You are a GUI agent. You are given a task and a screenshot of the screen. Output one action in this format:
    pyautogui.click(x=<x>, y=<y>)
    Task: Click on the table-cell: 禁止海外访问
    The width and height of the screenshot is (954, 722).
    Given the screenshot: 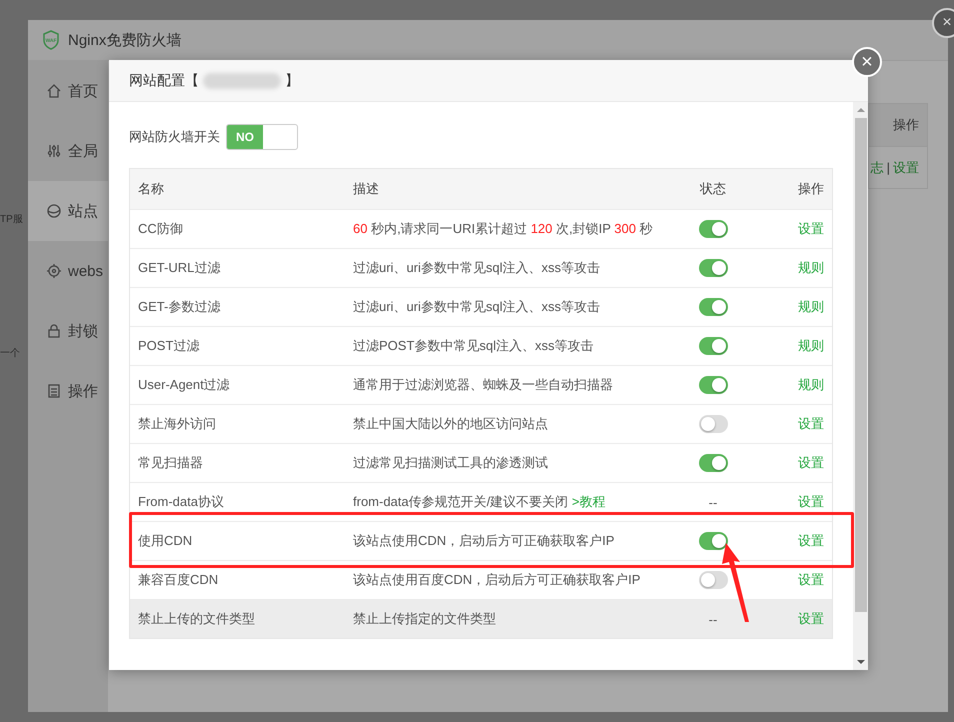 What is the action you would take?
    pyautogui.click(x=177, y=424)
    